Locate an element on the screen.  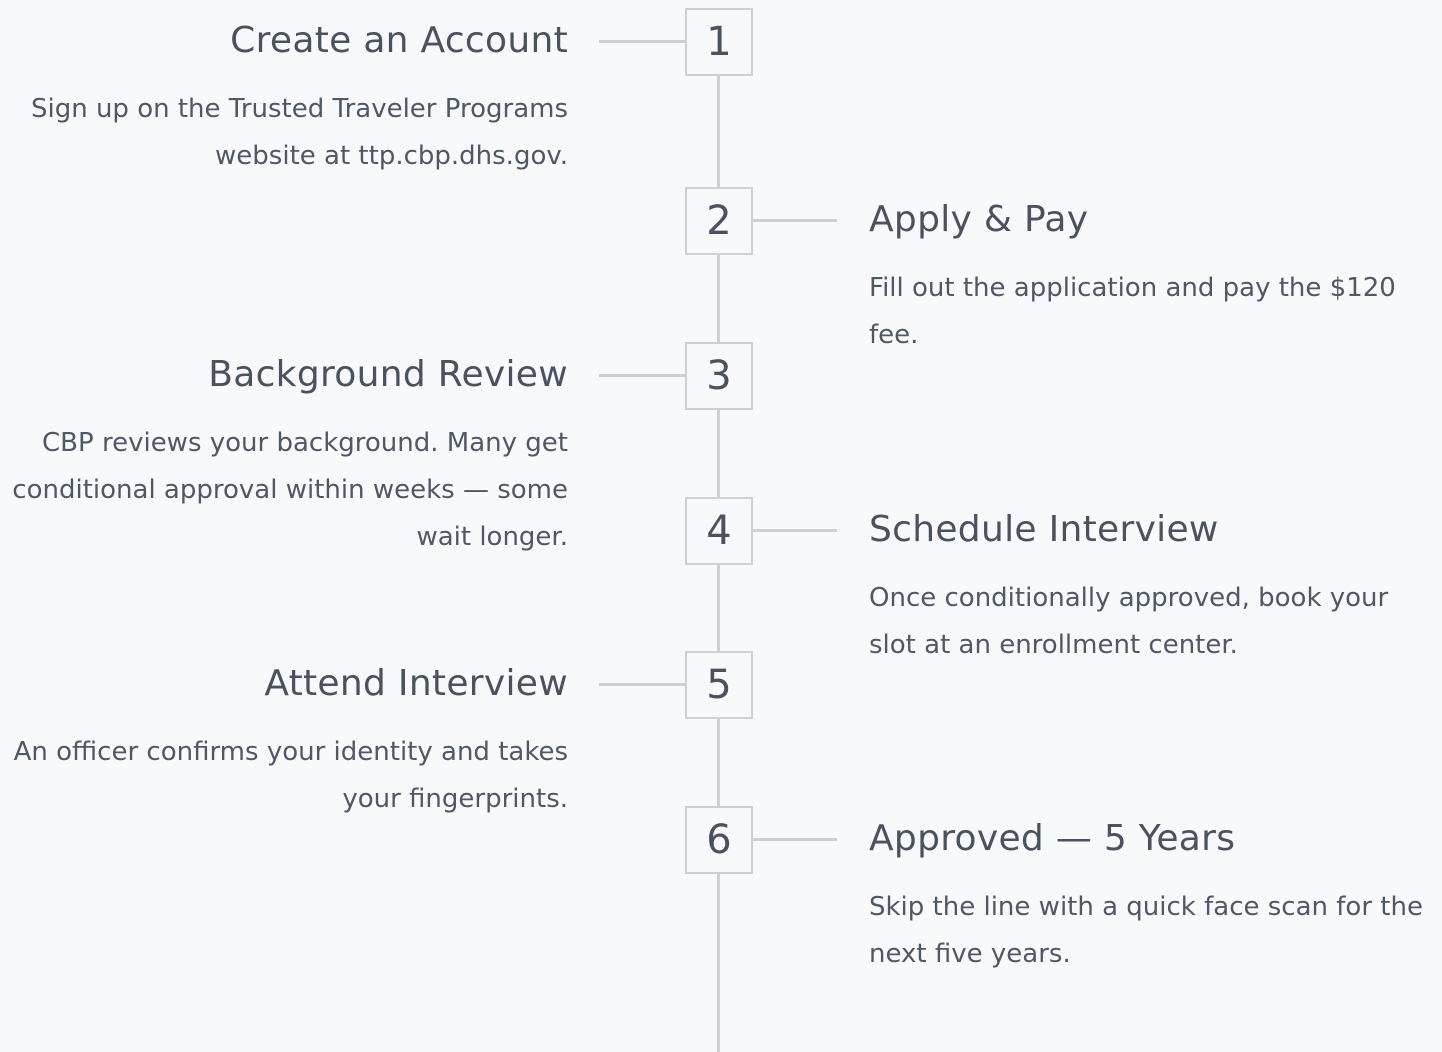
step-title: Attend Interview is located at coordinates (416, 683).